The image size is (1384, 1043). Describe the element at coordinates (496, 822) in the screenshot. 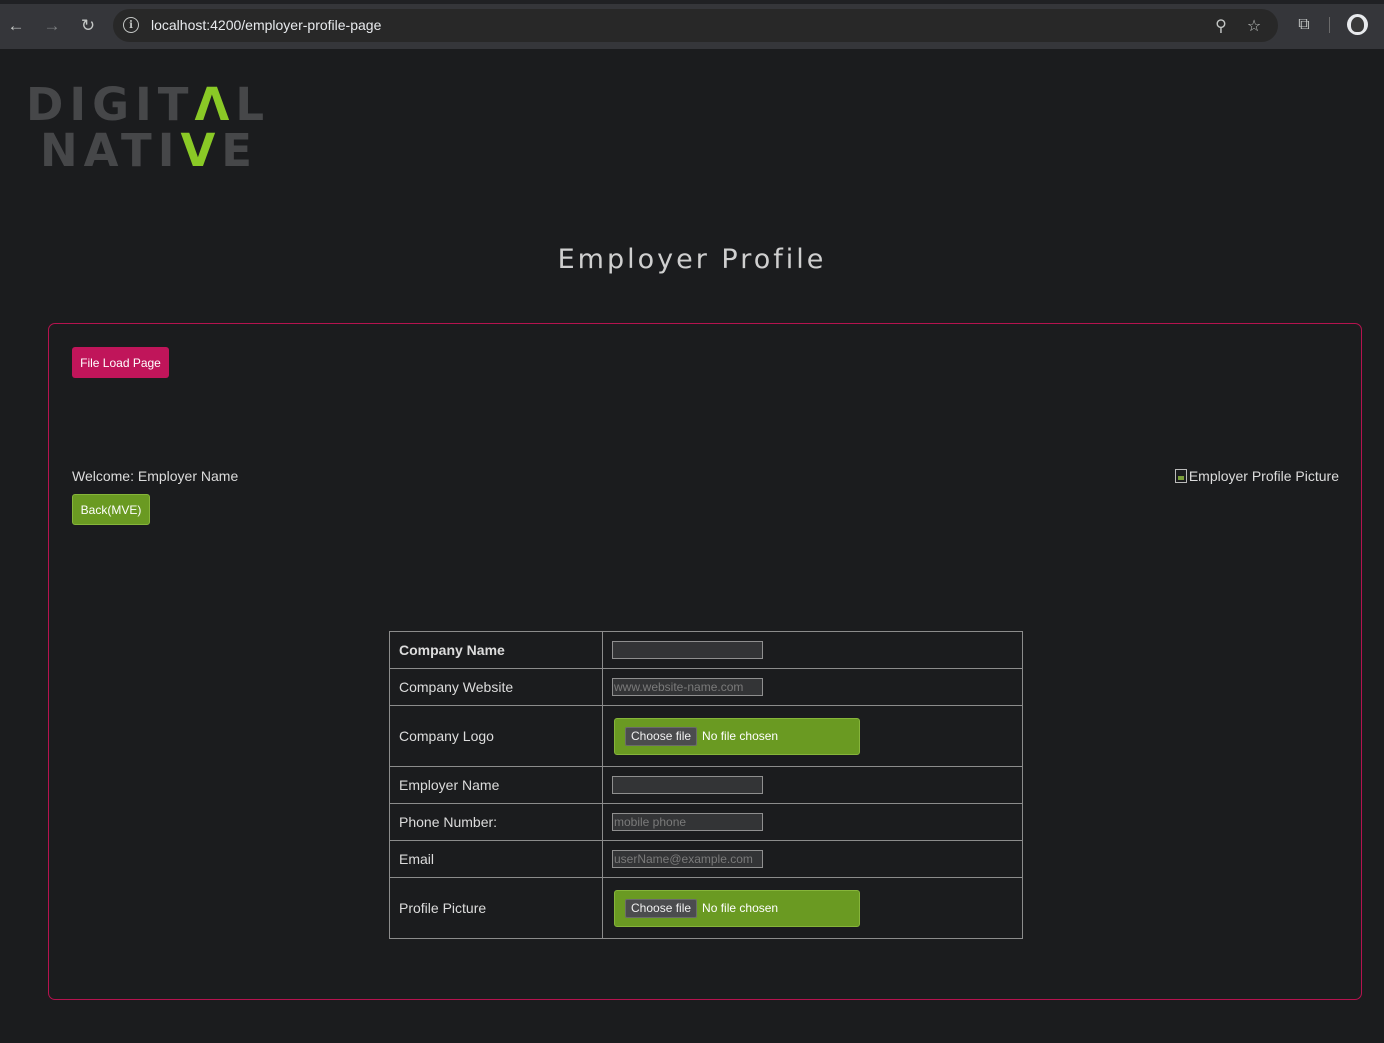

I see `form-label: Phone Number:` at that location.